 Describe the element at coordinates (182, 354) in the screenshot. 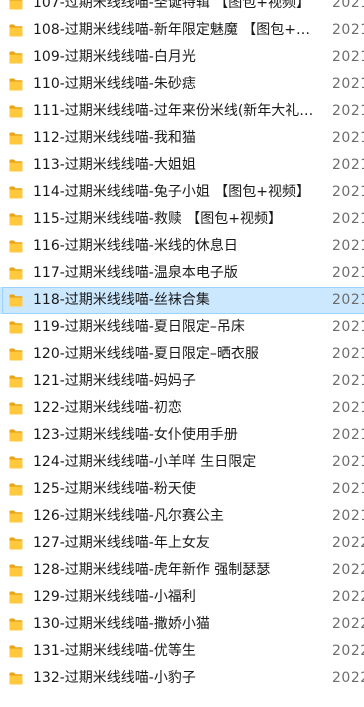

I see `file-row: 120-过期米线线喵-夏日限定–晒衣服 2021` at that location.